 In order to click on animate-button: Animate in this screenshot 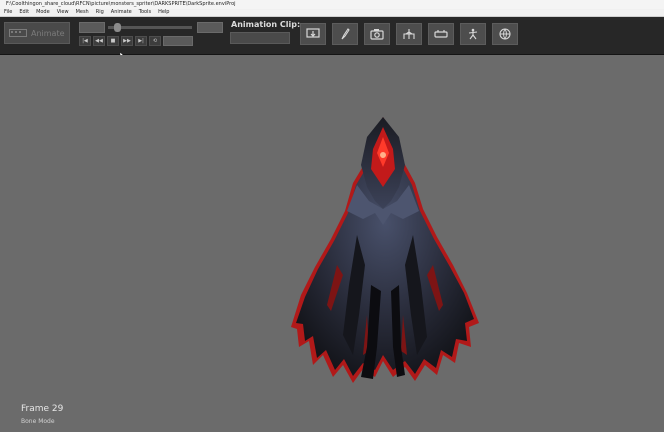, I will do `click(37, 33)`.